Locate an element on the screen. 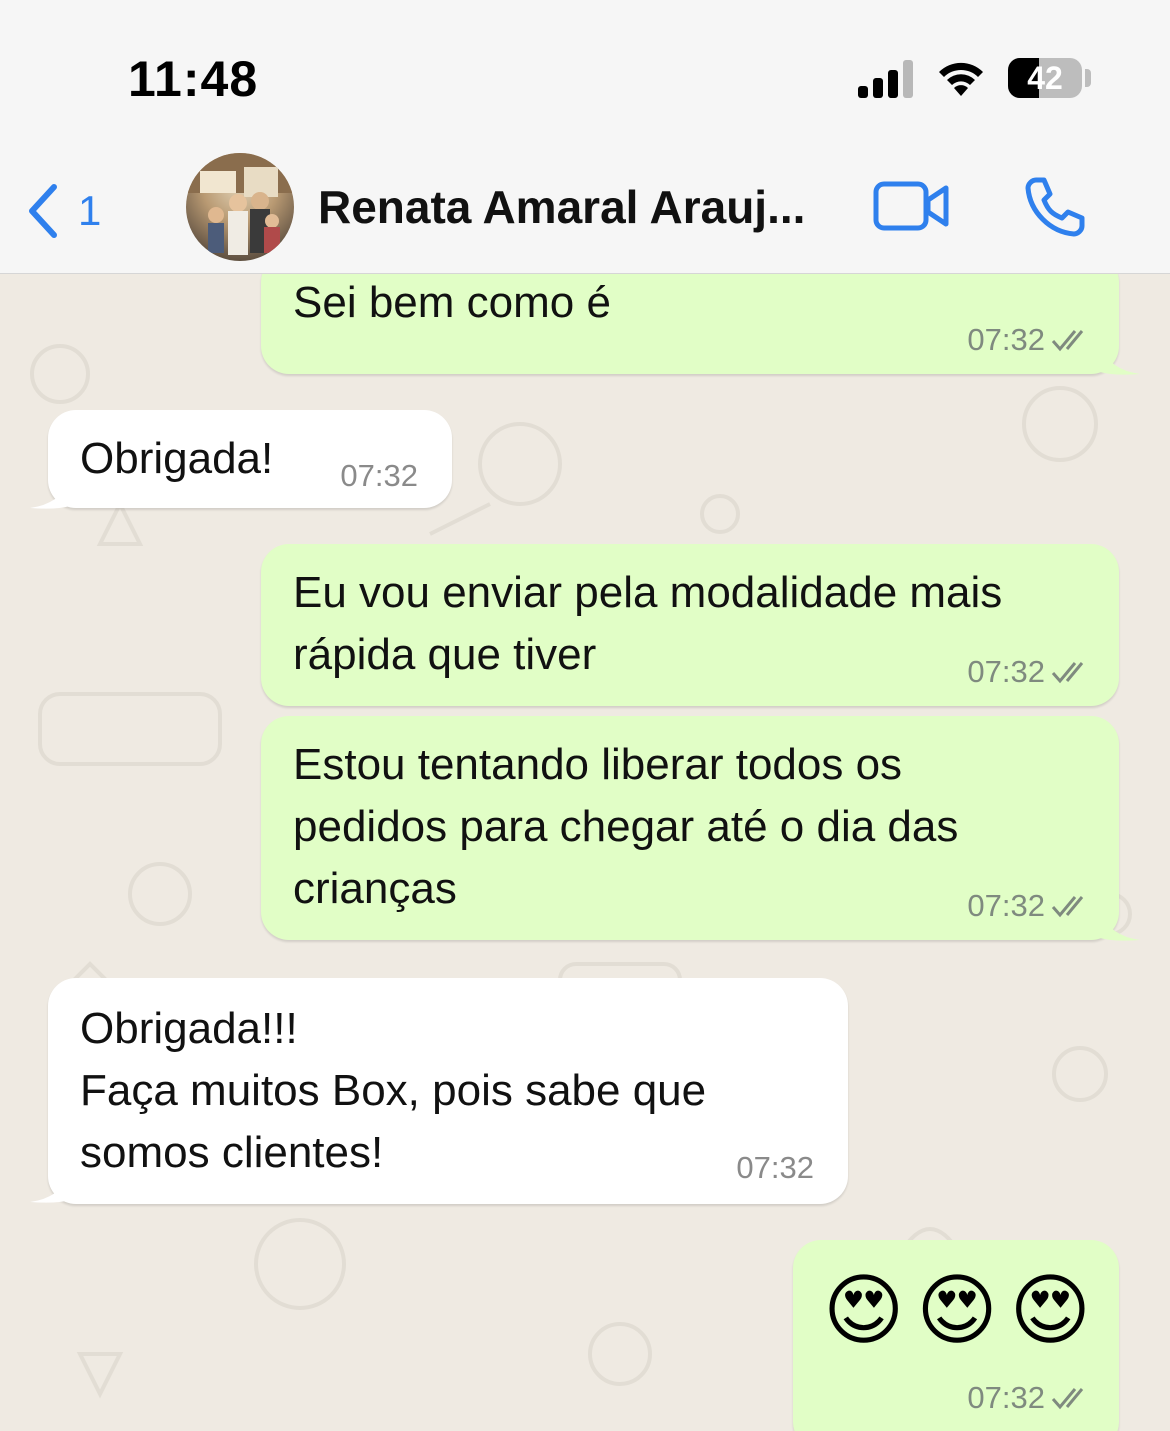  phone-call-icon is located at coordinates (1055, 207).